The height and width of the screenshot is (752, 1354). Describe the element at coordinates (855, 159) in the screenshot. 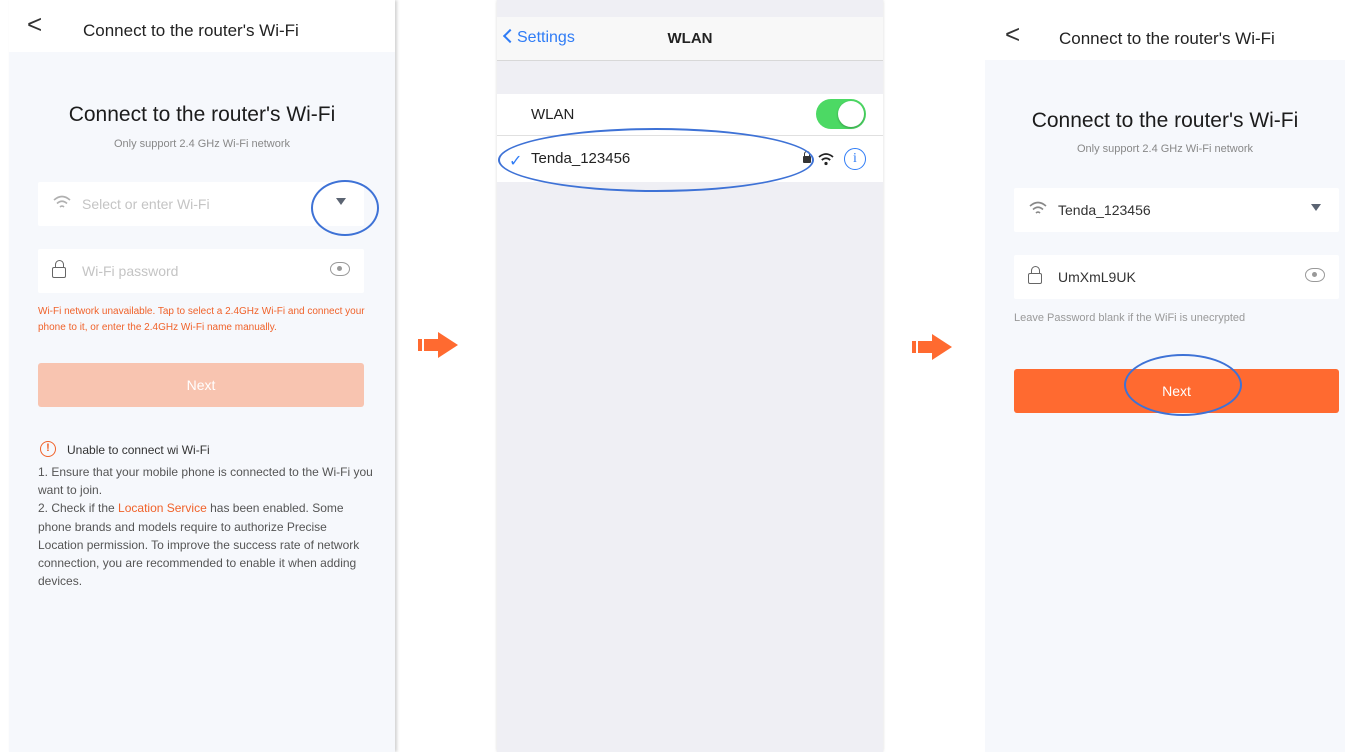

I see `info-icon: i` at that location.